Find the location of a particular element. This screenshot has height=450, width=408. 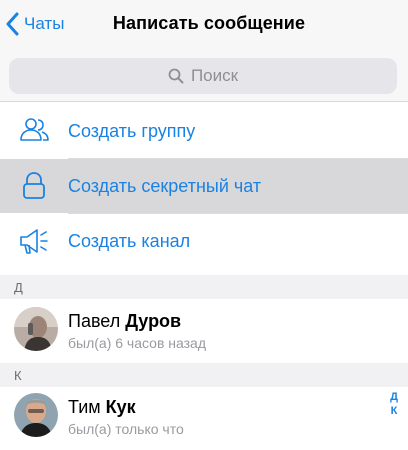

create-group-button: Создать группу is located at coordinates (204, 131).